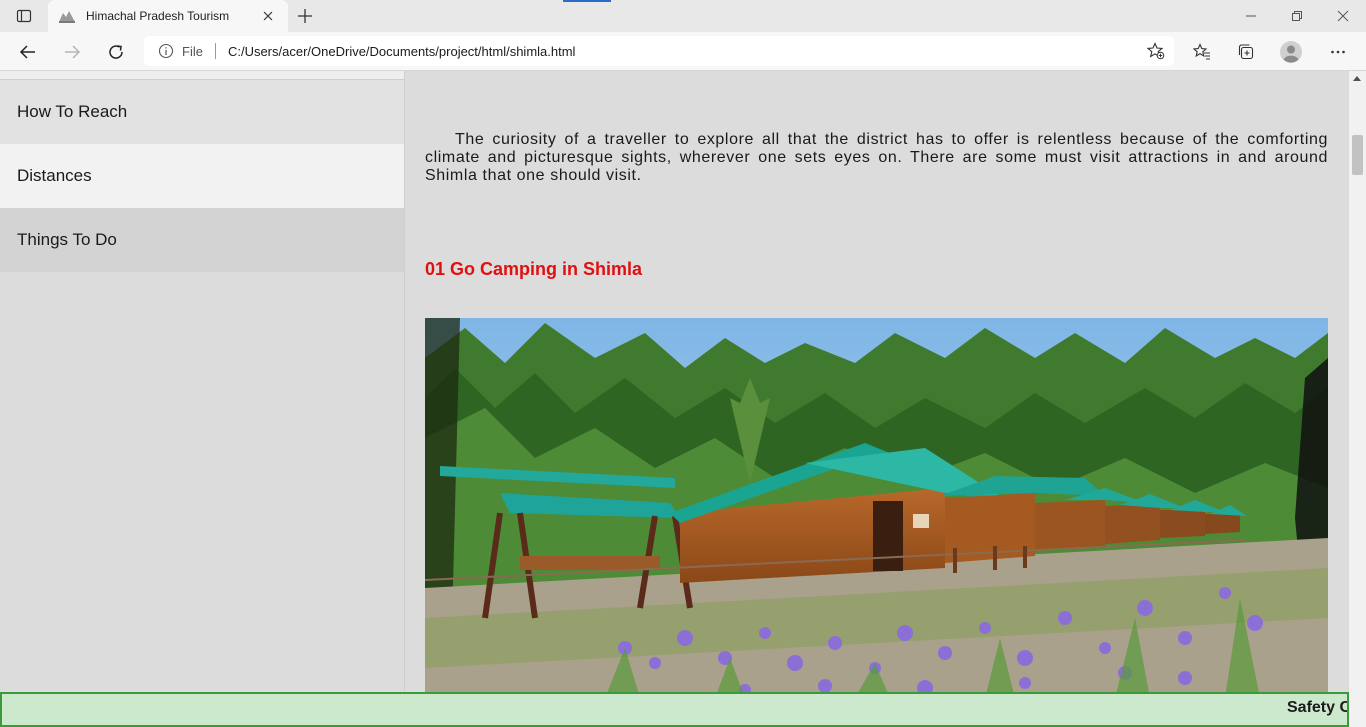  Describe the element at coordinates (683, 16) in the screenshot. I see `browser-tab-bar: Himachal Pradesh Tourism` at that location.